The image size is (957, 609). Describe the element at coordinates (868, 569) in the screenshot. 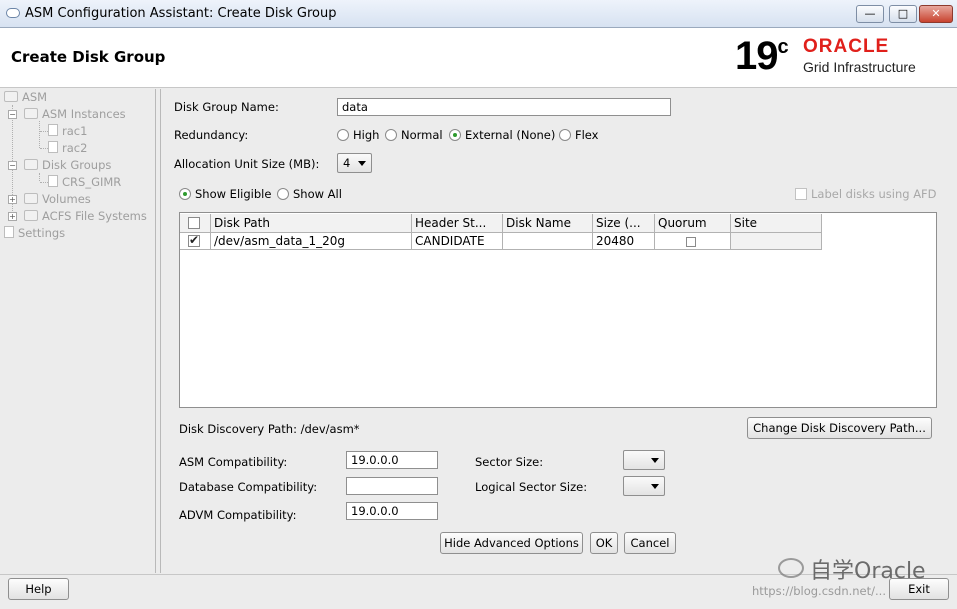

I see `watermark-text: 自学Oracle` at that location.